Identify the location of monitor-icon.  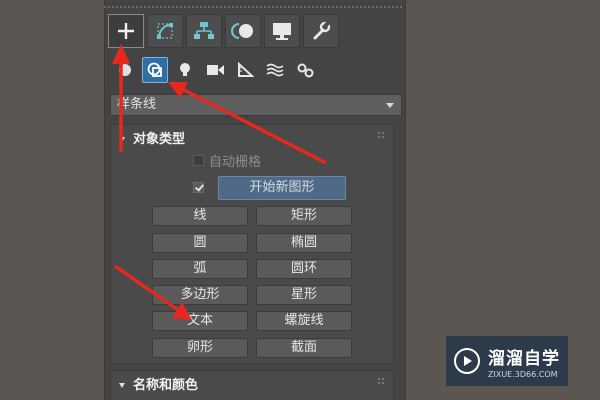
(282, 31).